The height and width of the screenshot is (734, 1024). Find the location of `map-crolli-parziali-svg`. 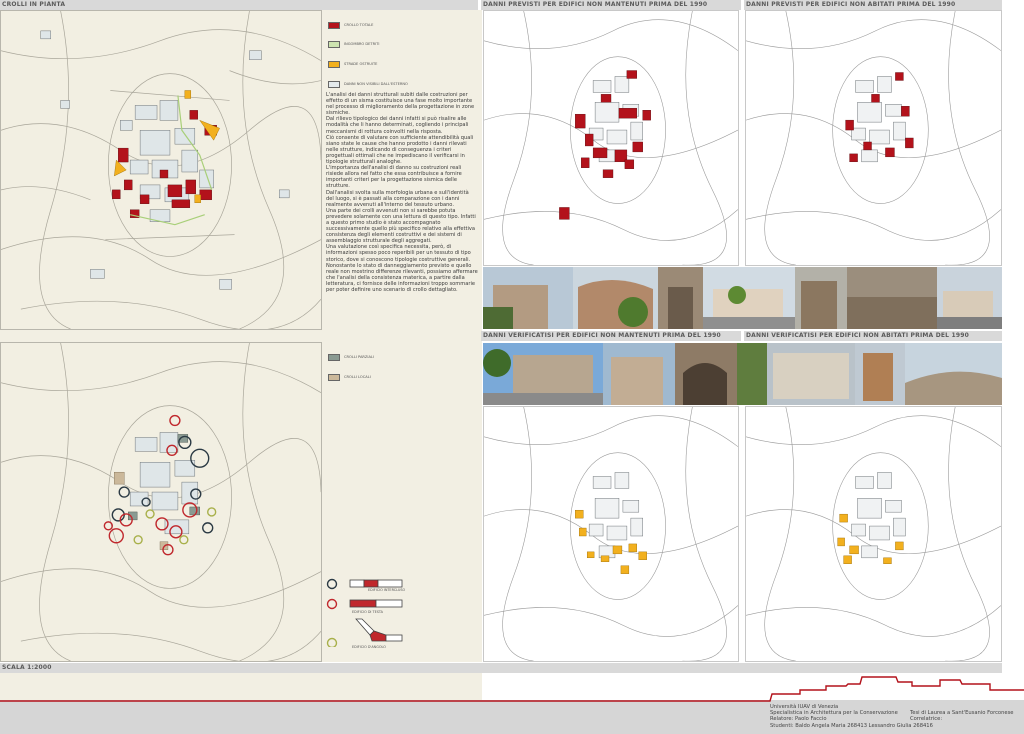

map-crolli-parziali-svg is located at coordinates (161, 502).